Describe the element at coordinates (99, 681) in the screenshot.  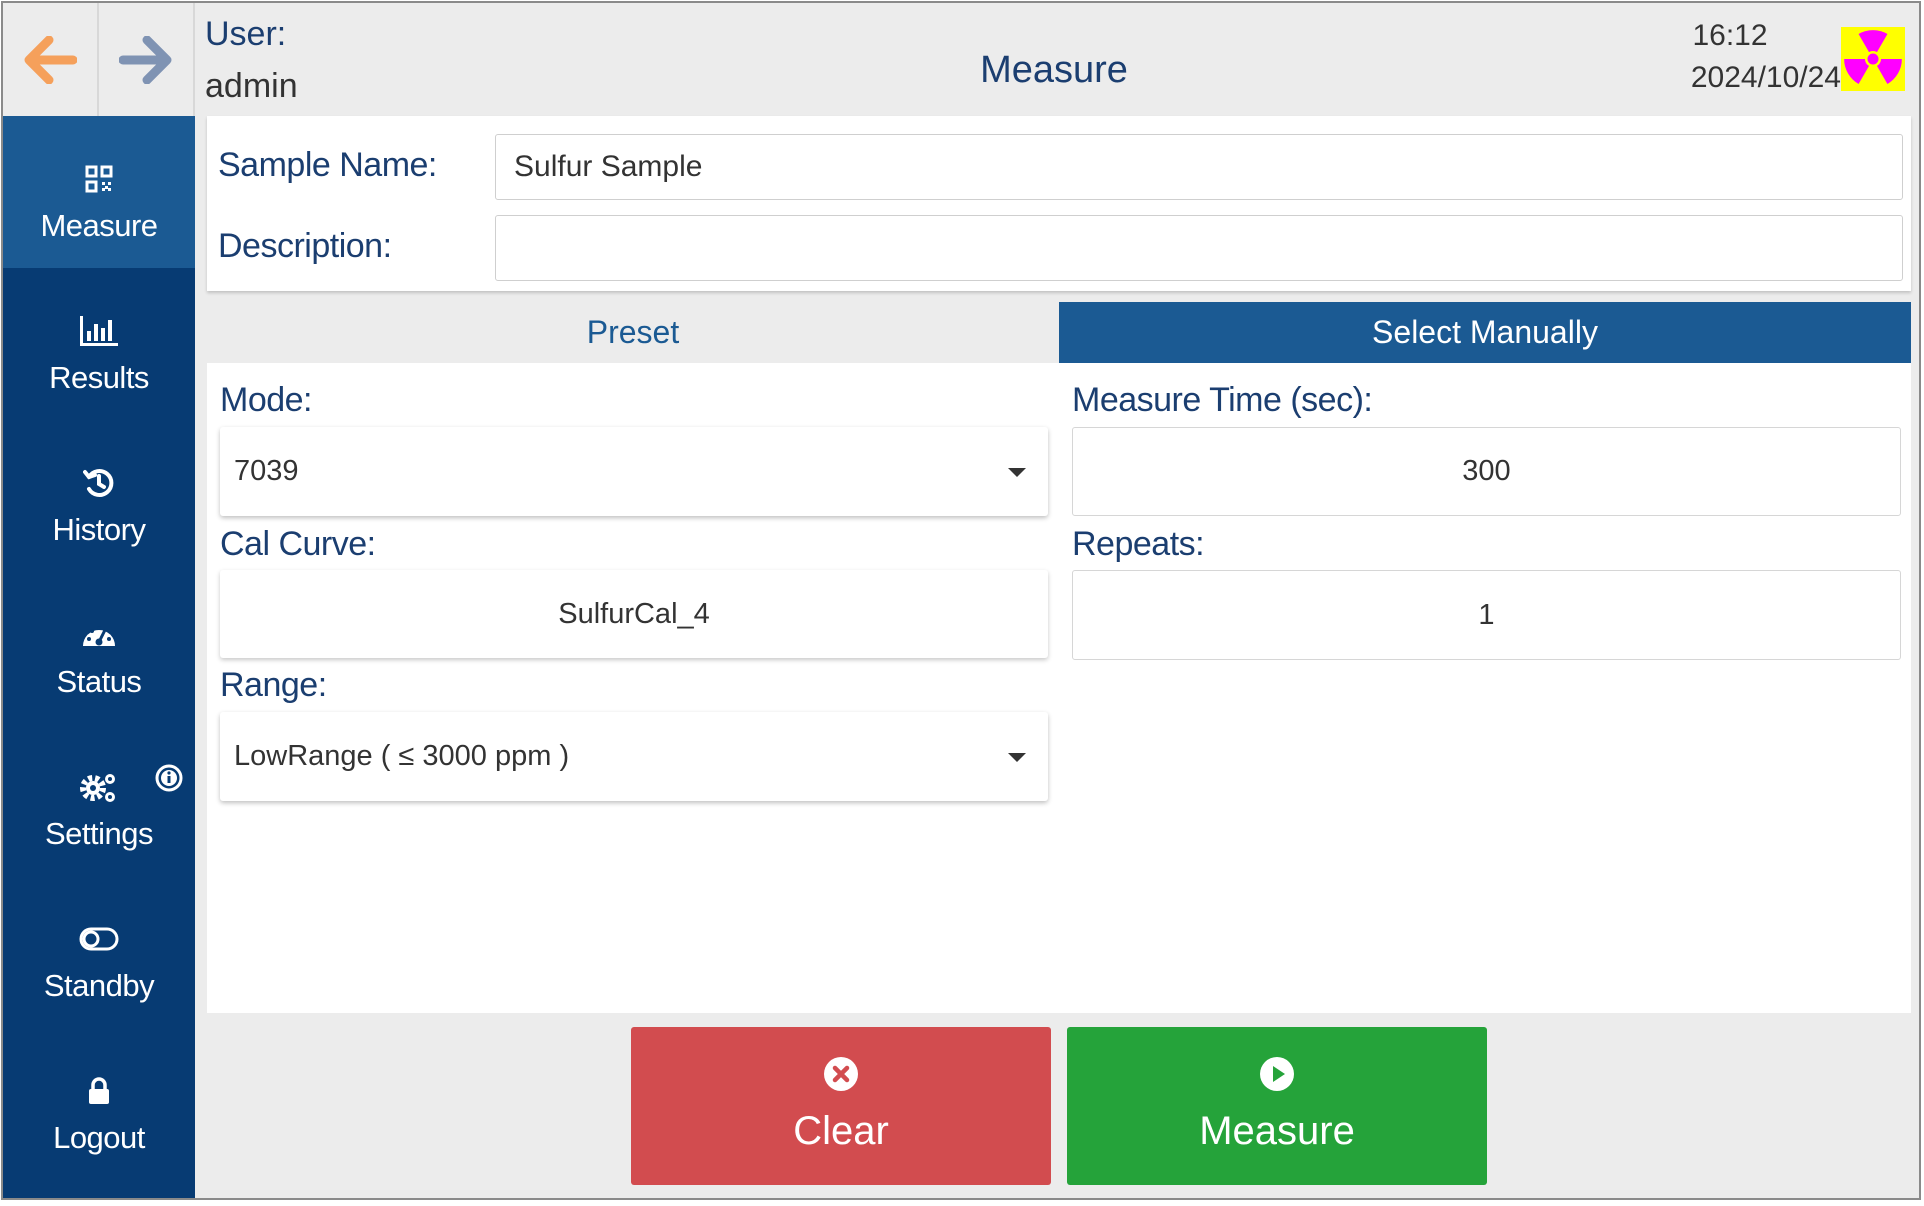
I see `sidebar-item-label: Status` at that location.